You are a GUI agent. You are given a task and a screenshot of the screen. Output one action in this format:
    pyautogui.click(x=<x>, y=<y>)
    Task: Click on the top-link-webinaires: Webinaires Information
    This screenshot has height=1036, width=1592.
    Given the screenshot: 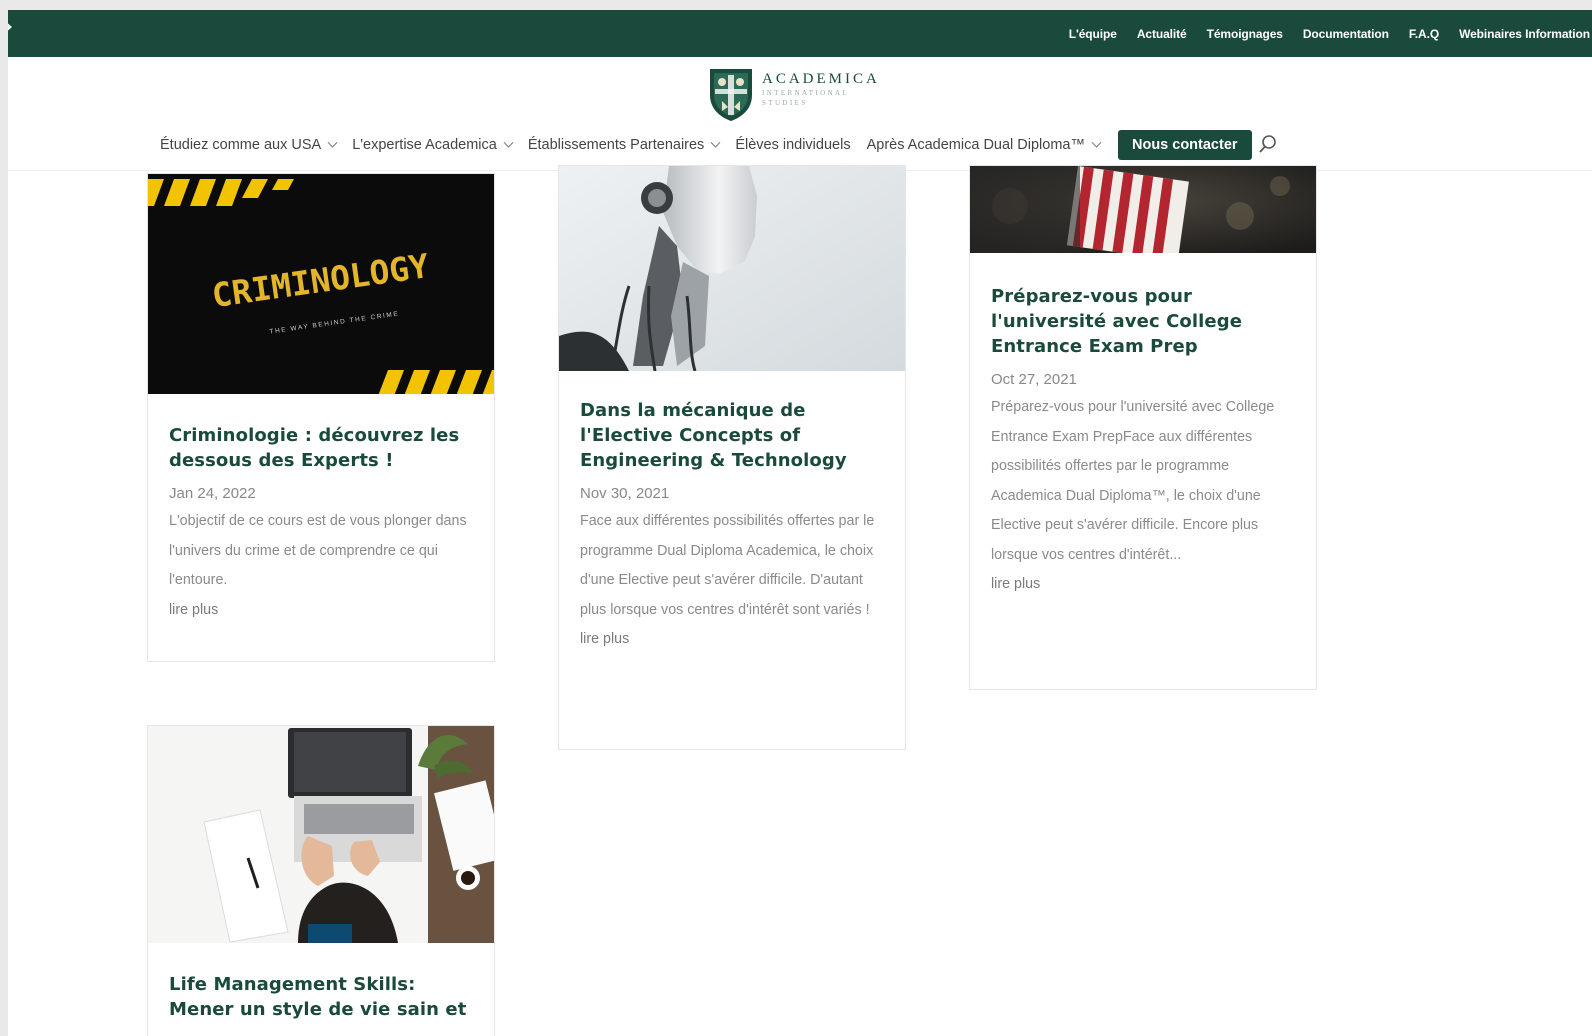 What is the action you would take?
    pyautogui.click(x=1524, y=34)
    